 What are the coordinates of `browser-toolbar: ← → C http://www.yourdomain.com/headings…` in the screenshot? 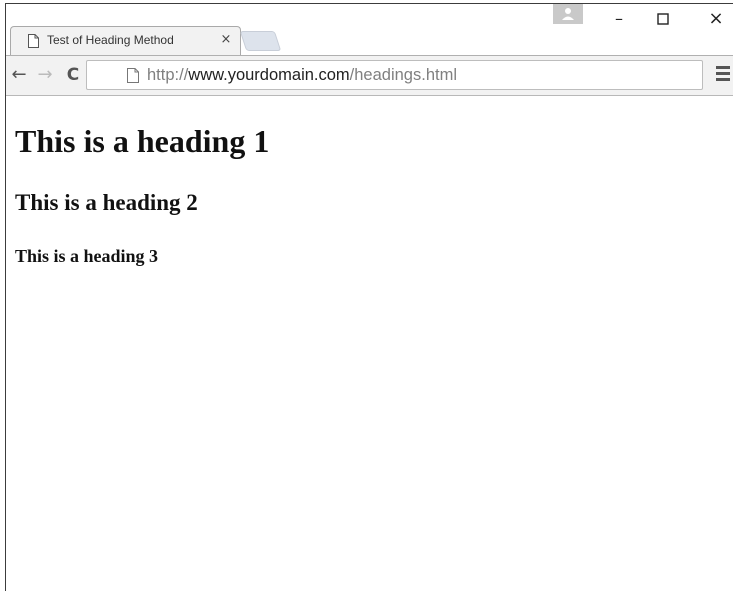 It's located at (369, 75).